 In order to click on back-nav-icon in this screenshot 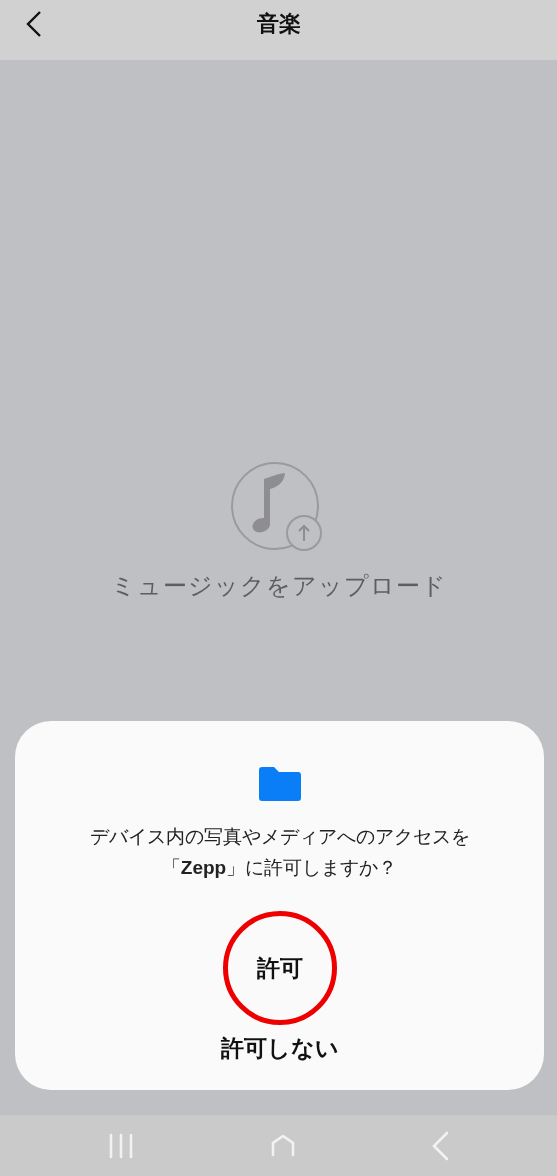, I will do `click(440, 1145)`.